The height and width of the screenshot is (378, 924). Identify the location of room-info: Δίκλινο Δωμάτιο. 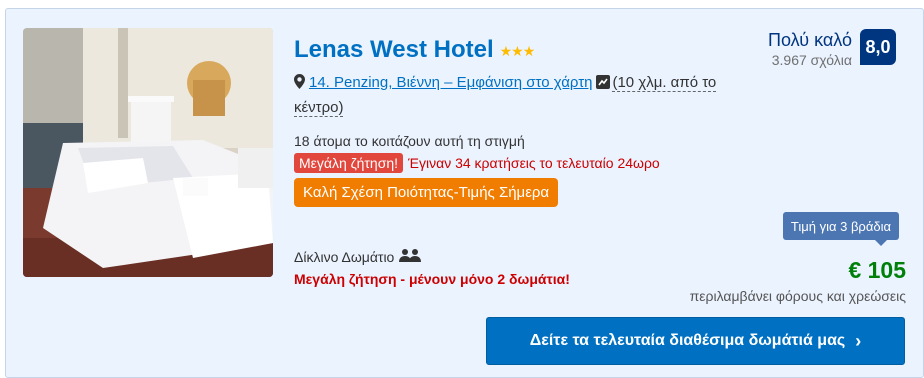
(358, 257).